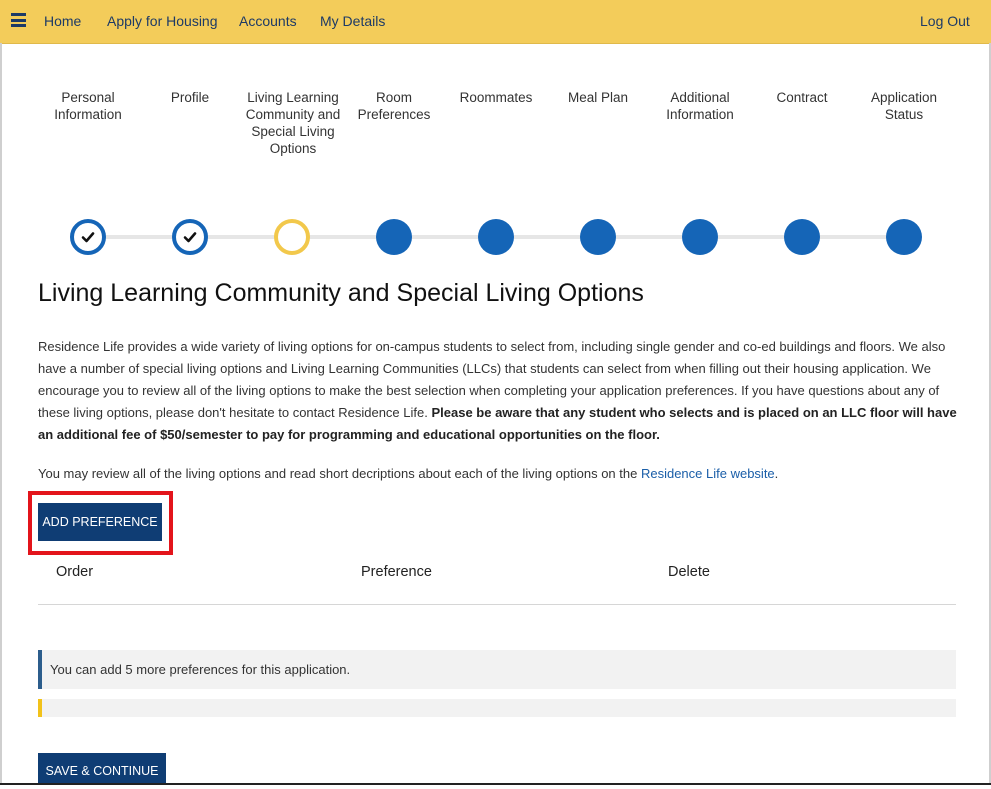 The height and width of the screenshot is (789, 991). Describe the element at coordinates (18, 20) in the screenshot. I see `menu-icon` at that location.